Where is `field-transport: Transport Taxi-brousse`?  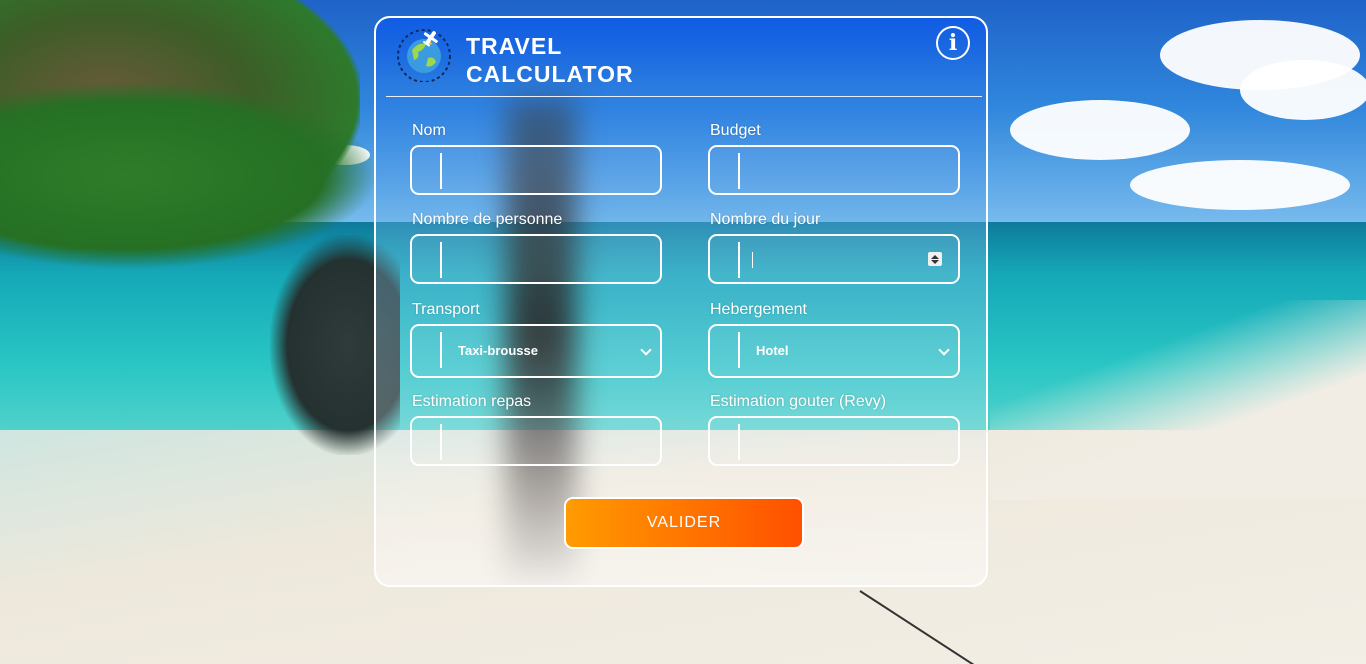 field-transport: Transport Taxi-brousse is located at coordinates (536, 338).